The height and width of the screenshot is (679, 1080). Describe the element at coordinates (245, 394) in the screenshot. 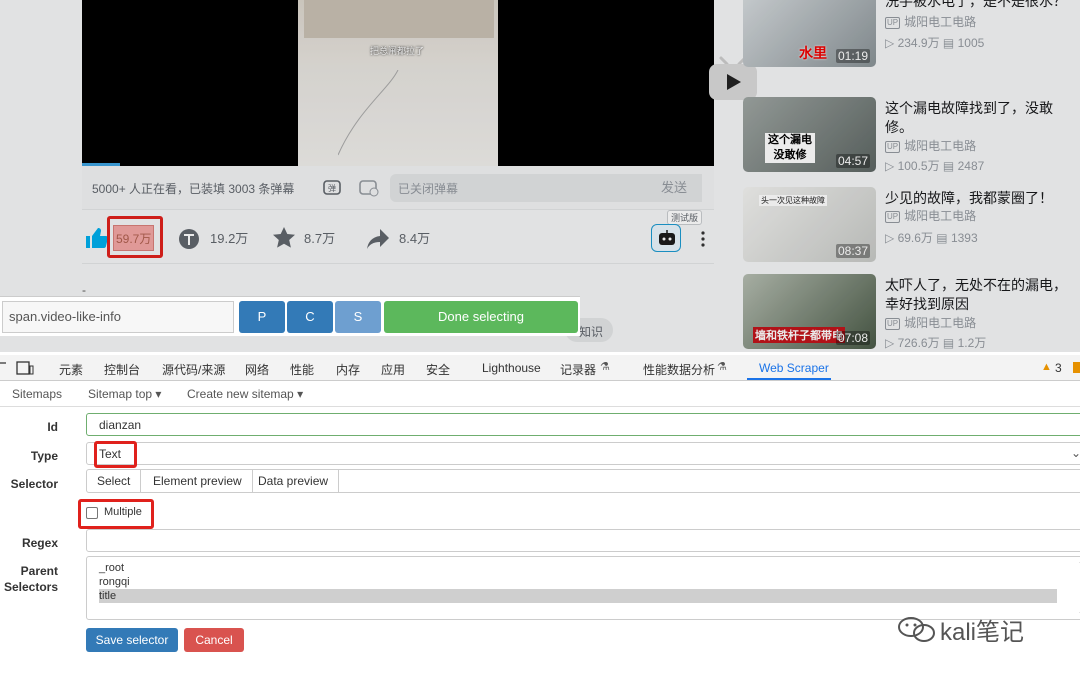

I see `nav-create-sitemap: Create new sitemap ▾` at that location.